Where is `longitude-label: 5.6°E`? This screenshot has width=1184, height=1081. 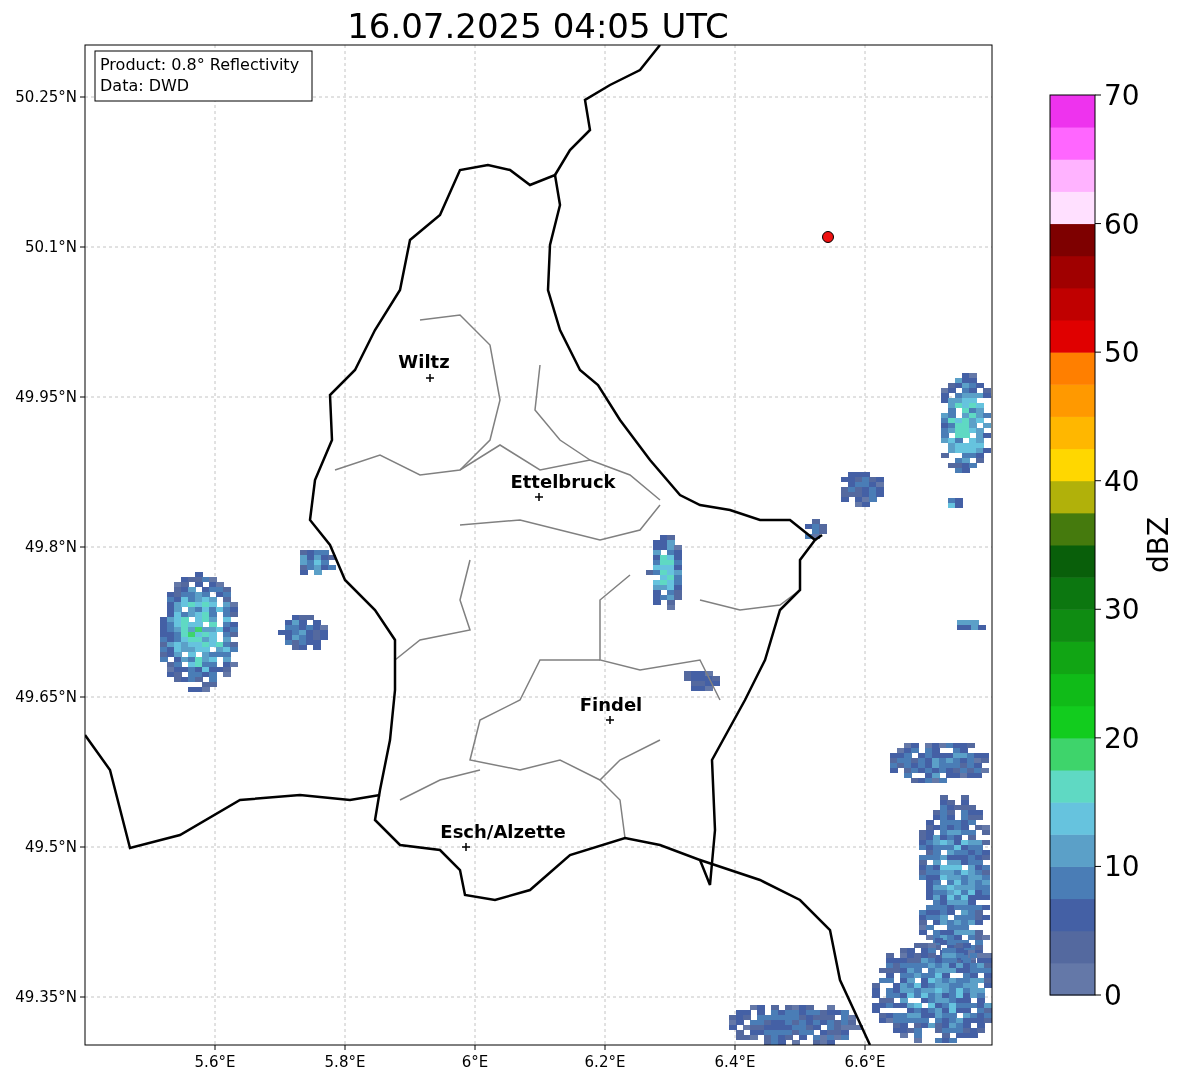
longitude-label: 5.6°E is located at coordinates (215, 1062).